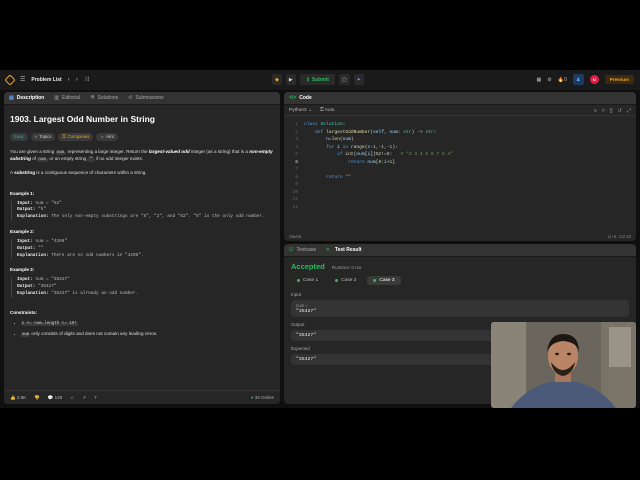  I want to click on code-line: 10, so click(295, 192).